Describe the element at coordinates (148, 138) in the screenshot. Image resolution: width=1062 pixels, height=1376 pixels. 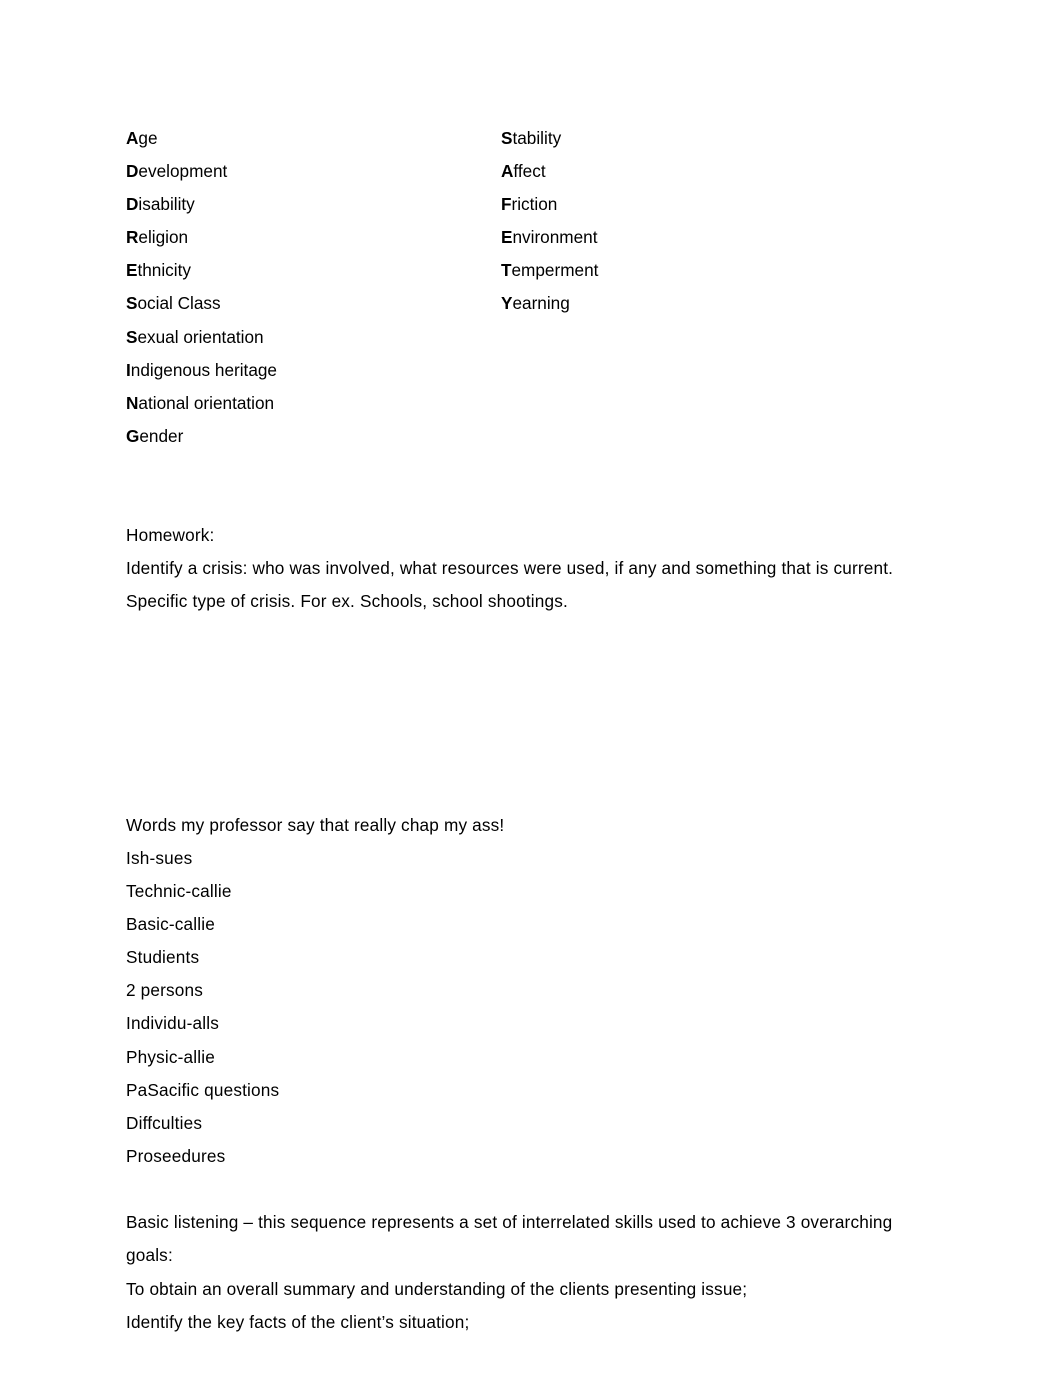
I see `acronym-rest: ge` at that location.